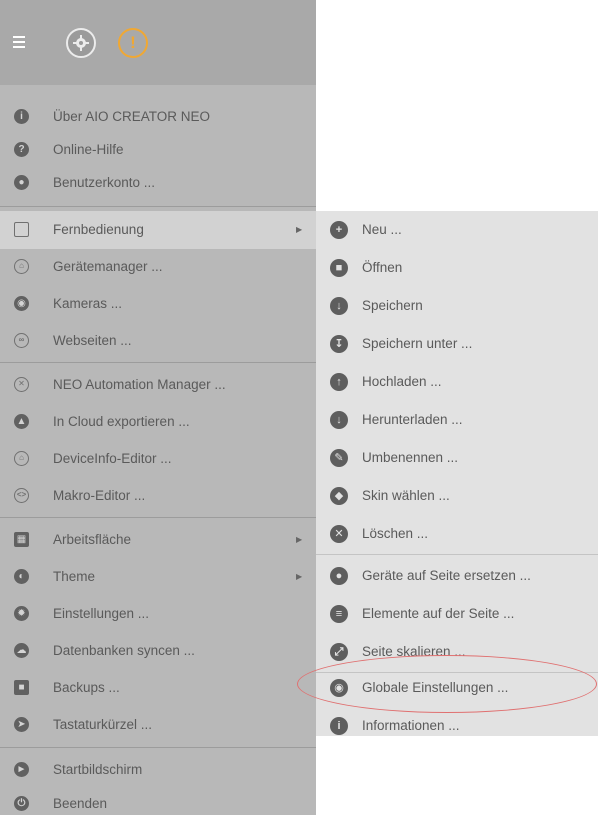 This screenshot has height=823, width=598. I want to click on resize-icon: ⤢, so click(339, 652).